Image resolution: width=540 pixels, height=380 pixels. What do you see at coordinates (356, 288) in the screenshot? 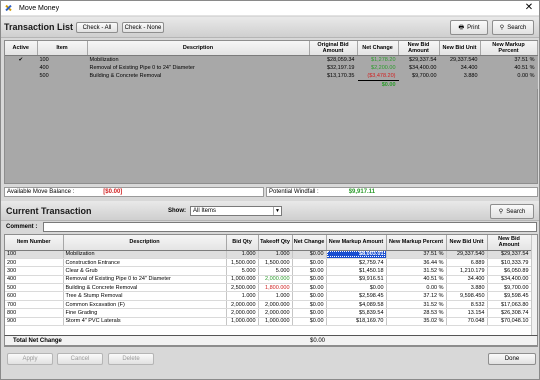
I see `markup-amount-cell: $0.00` at bounding box center [356, 288].